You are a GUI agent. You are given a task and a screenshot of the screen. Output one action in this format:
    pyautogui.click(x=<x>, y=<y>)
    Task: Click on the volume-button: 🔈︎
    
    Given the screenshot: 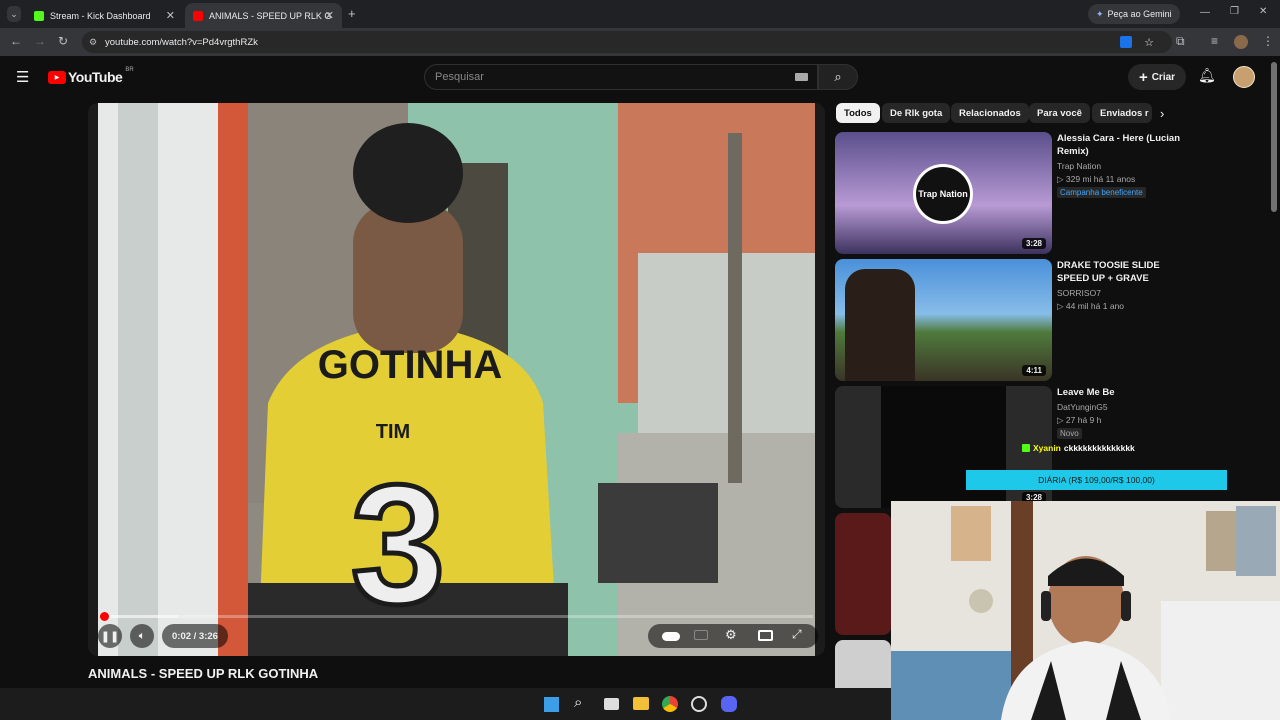 What is the action you would take?
    pyautogui.click(x=142, y=636)
    